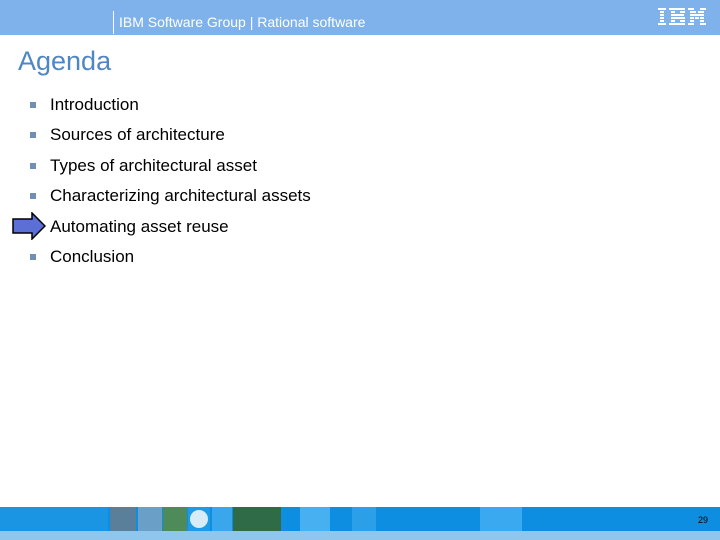 This screenshot has height=540, width=720. I want to click on agenda-item-label: Automating asset reuse, so click(139, 226).